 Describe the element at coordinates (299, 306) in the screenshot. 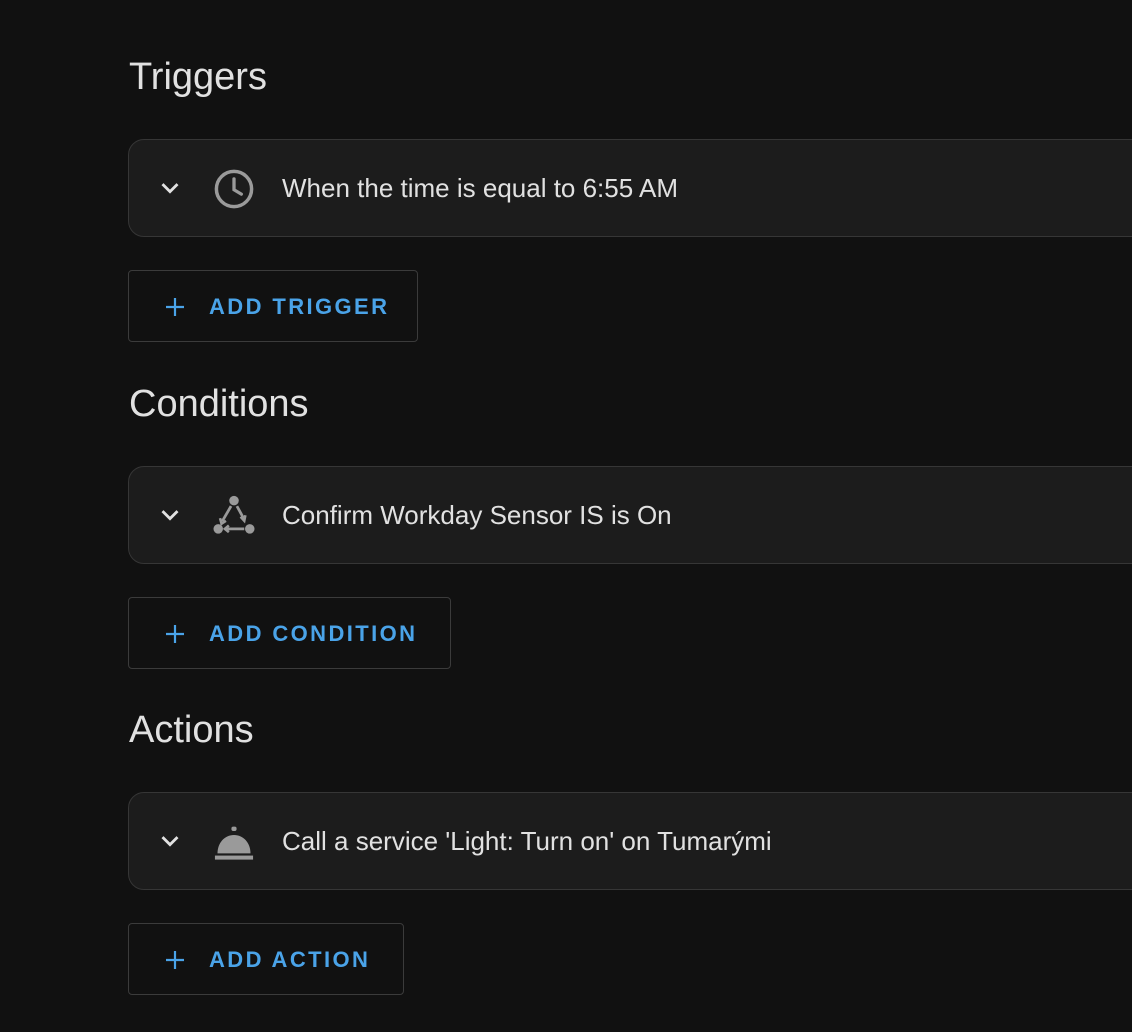

I see `add-trigger-label: ADD TRIGGER` at that location.